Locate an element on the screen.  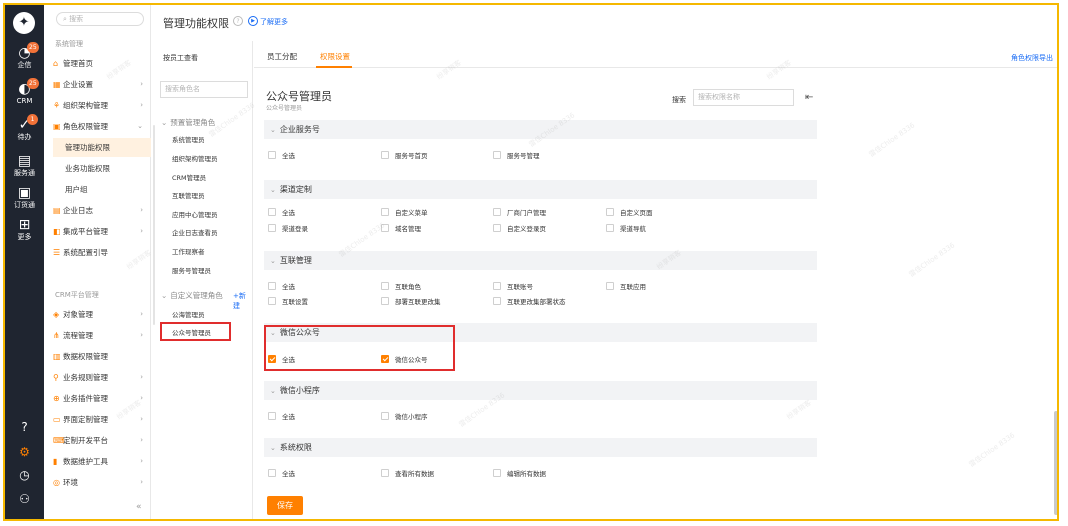
menu-item-integration: ◧ 集成平台管理 › is located at coordinates (102, 231).